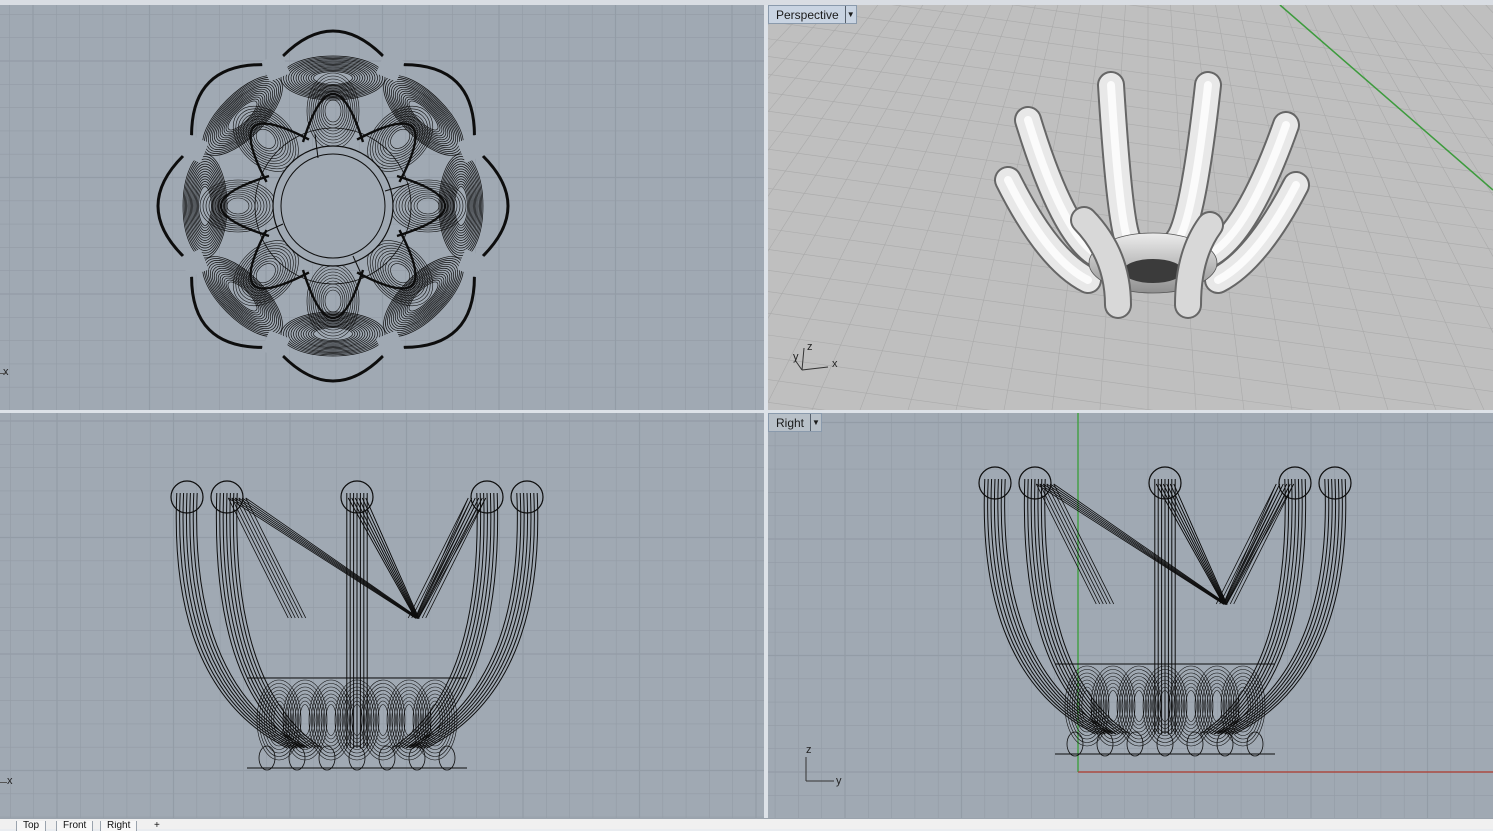 The width and height of the screenshot is (1493, 831). Describe the element at coordinates (157, 826) in the screenshot. I see `add-tab-button: +` at that location.